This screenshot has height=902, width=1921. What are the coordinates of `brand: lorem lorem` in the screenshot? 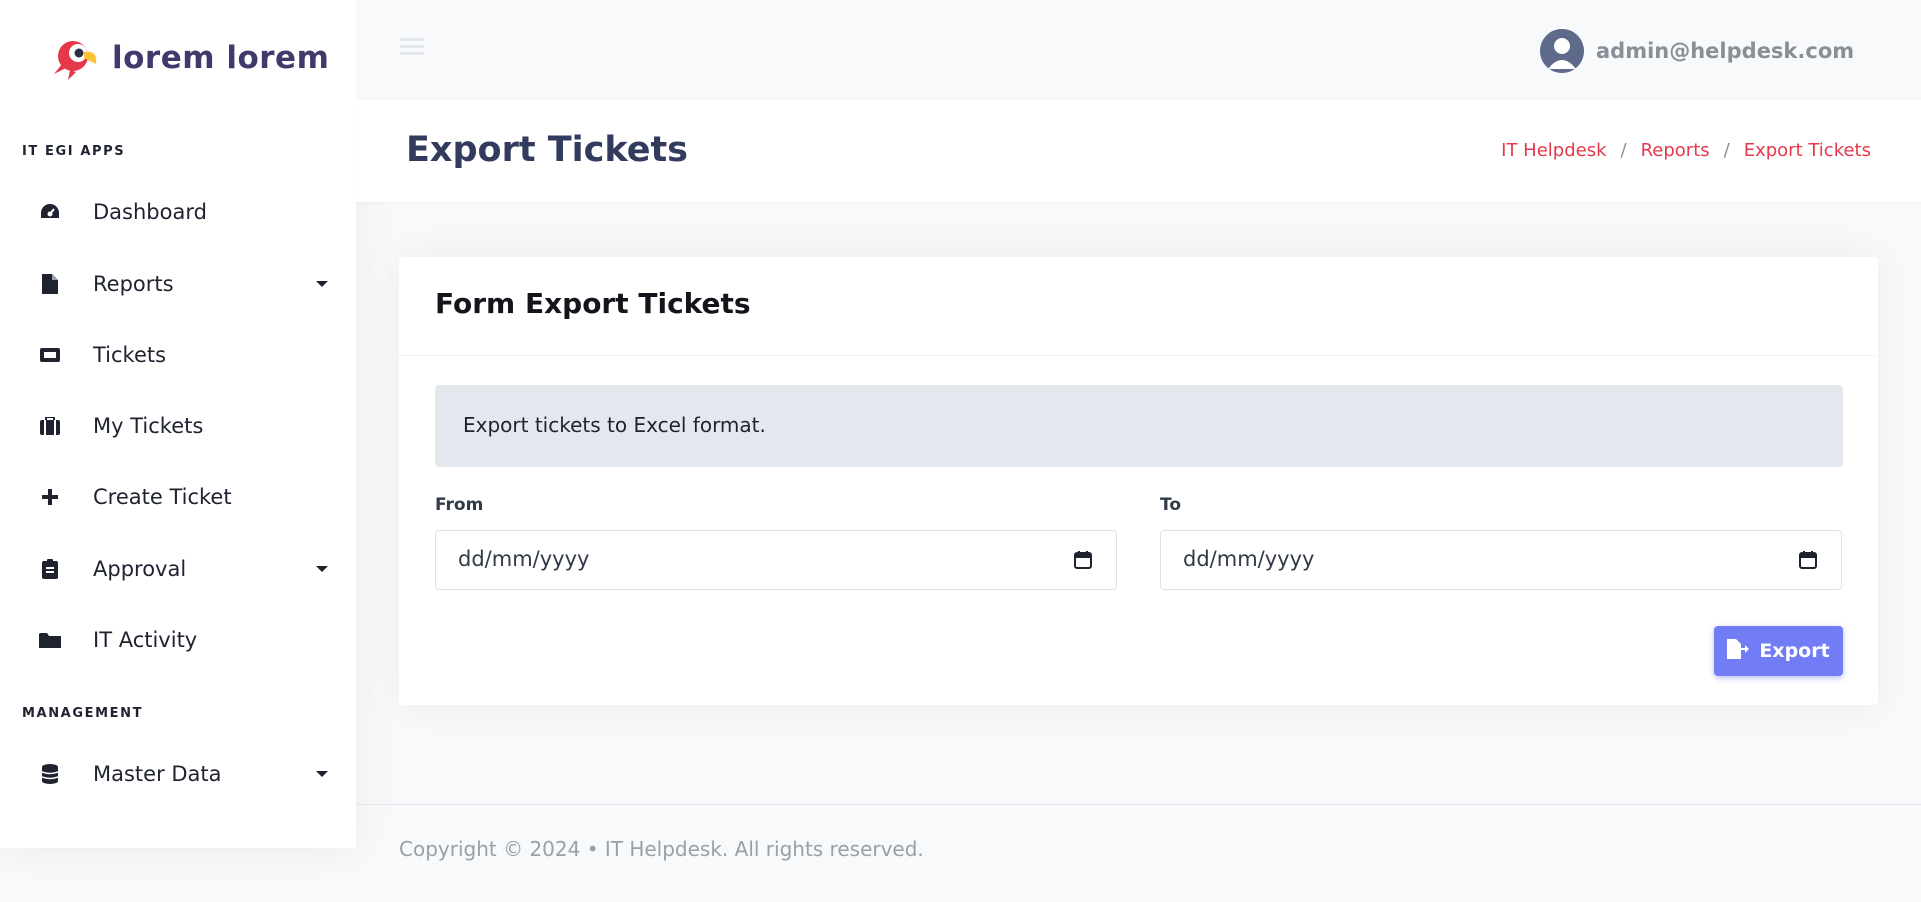 It's located at (188, 58).